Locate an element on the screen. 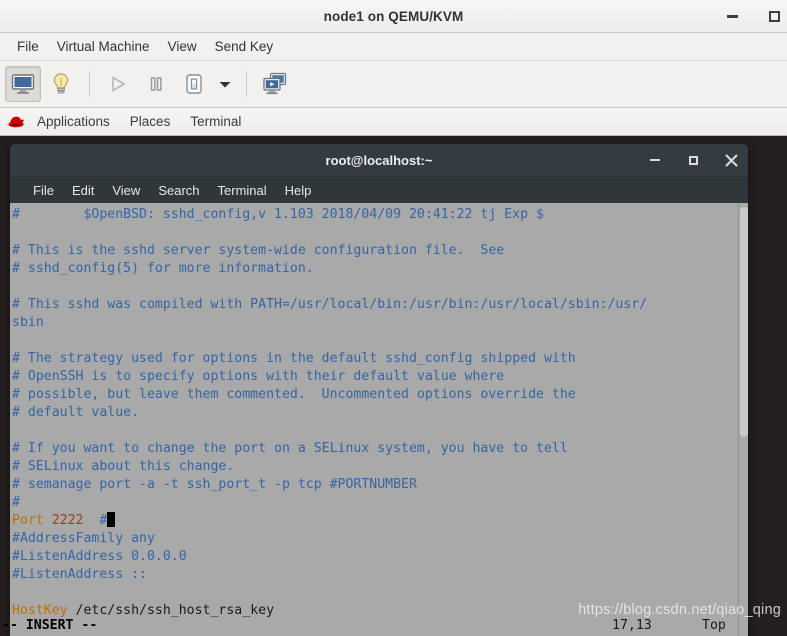 The height and width of the screenshot is (636, 787). terminal-window-title: root@localhost:~ is located at coordinates (379, 160).